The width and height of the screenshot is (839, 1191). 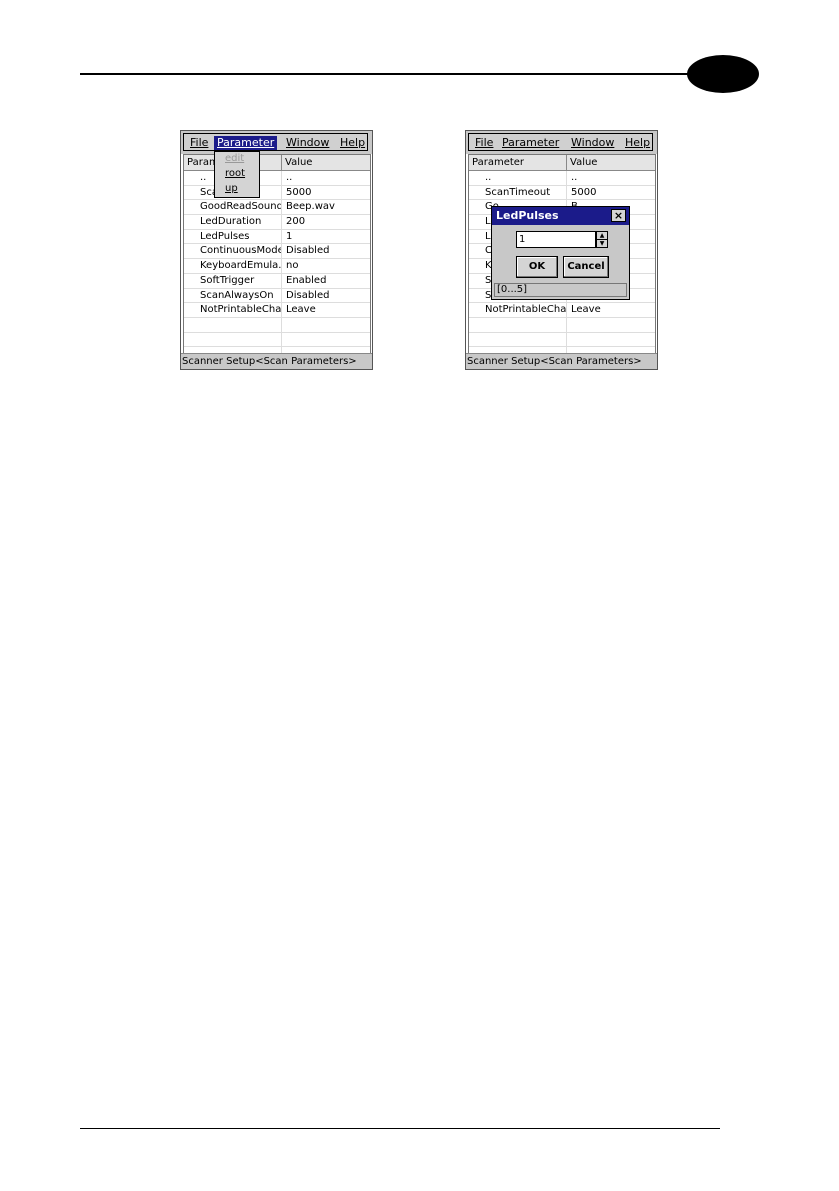 What do you see at coordinates (518, 162) in the screenshot?
I see `column-header-parameter: Parameter` at bounding box center [518, 162].